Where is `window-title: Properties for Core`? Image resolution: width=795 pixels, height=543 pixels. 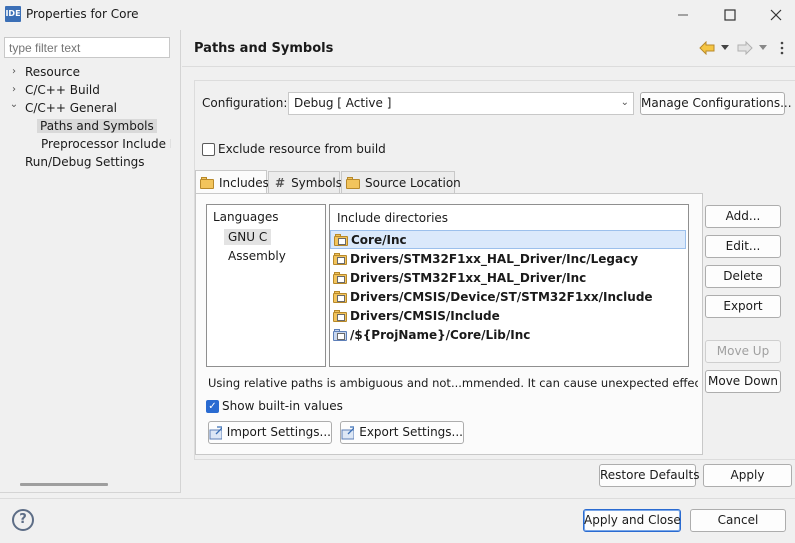
window-title: Properties for Core is located at coordinates (82, 14).